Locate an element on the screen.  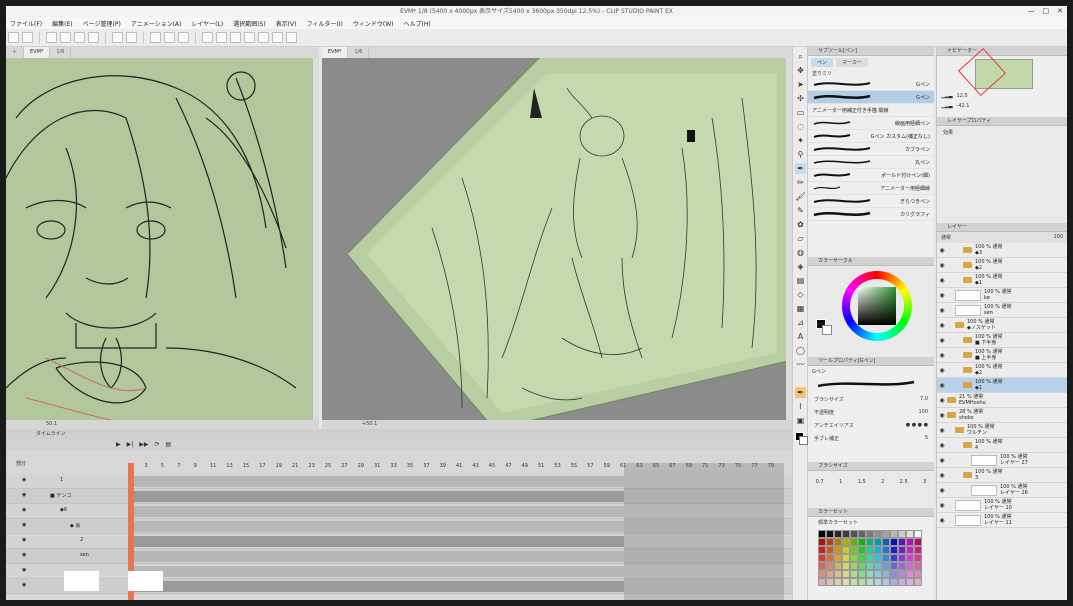
onion-skin-icon: ▤ is located at coordinates (169, 444).